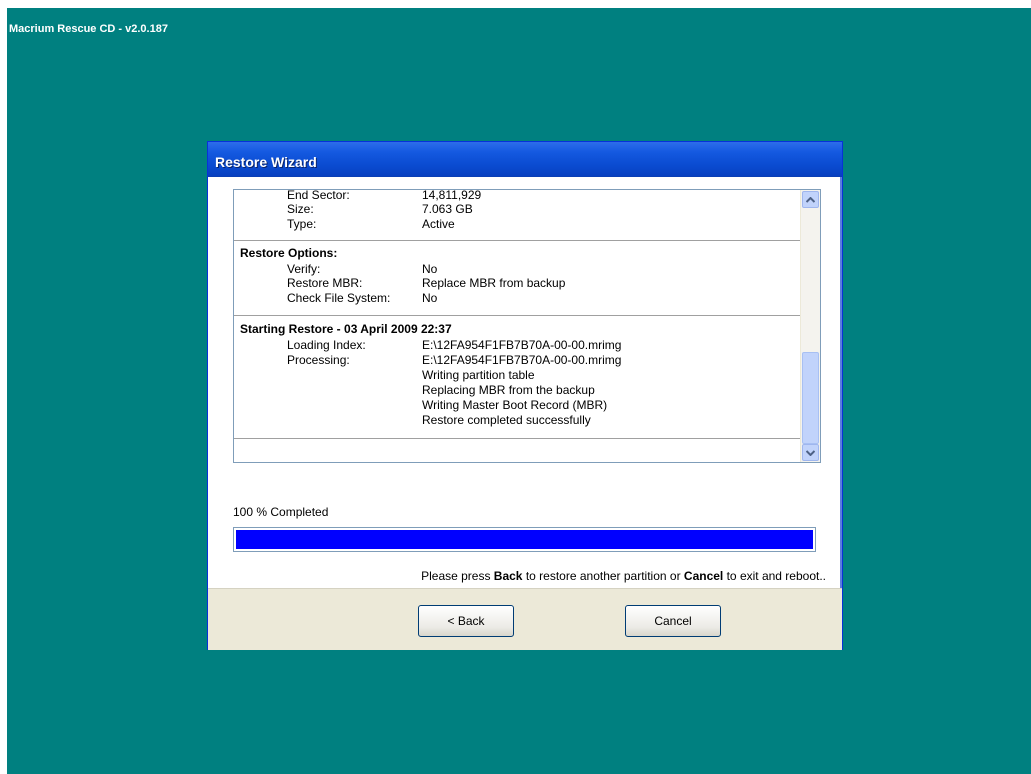 The height and width of the screenshot is (774, 1031). Describe the element at coordinates (266, 162) in the screenshot. I see `window-title: Restore Wizard` at that location.